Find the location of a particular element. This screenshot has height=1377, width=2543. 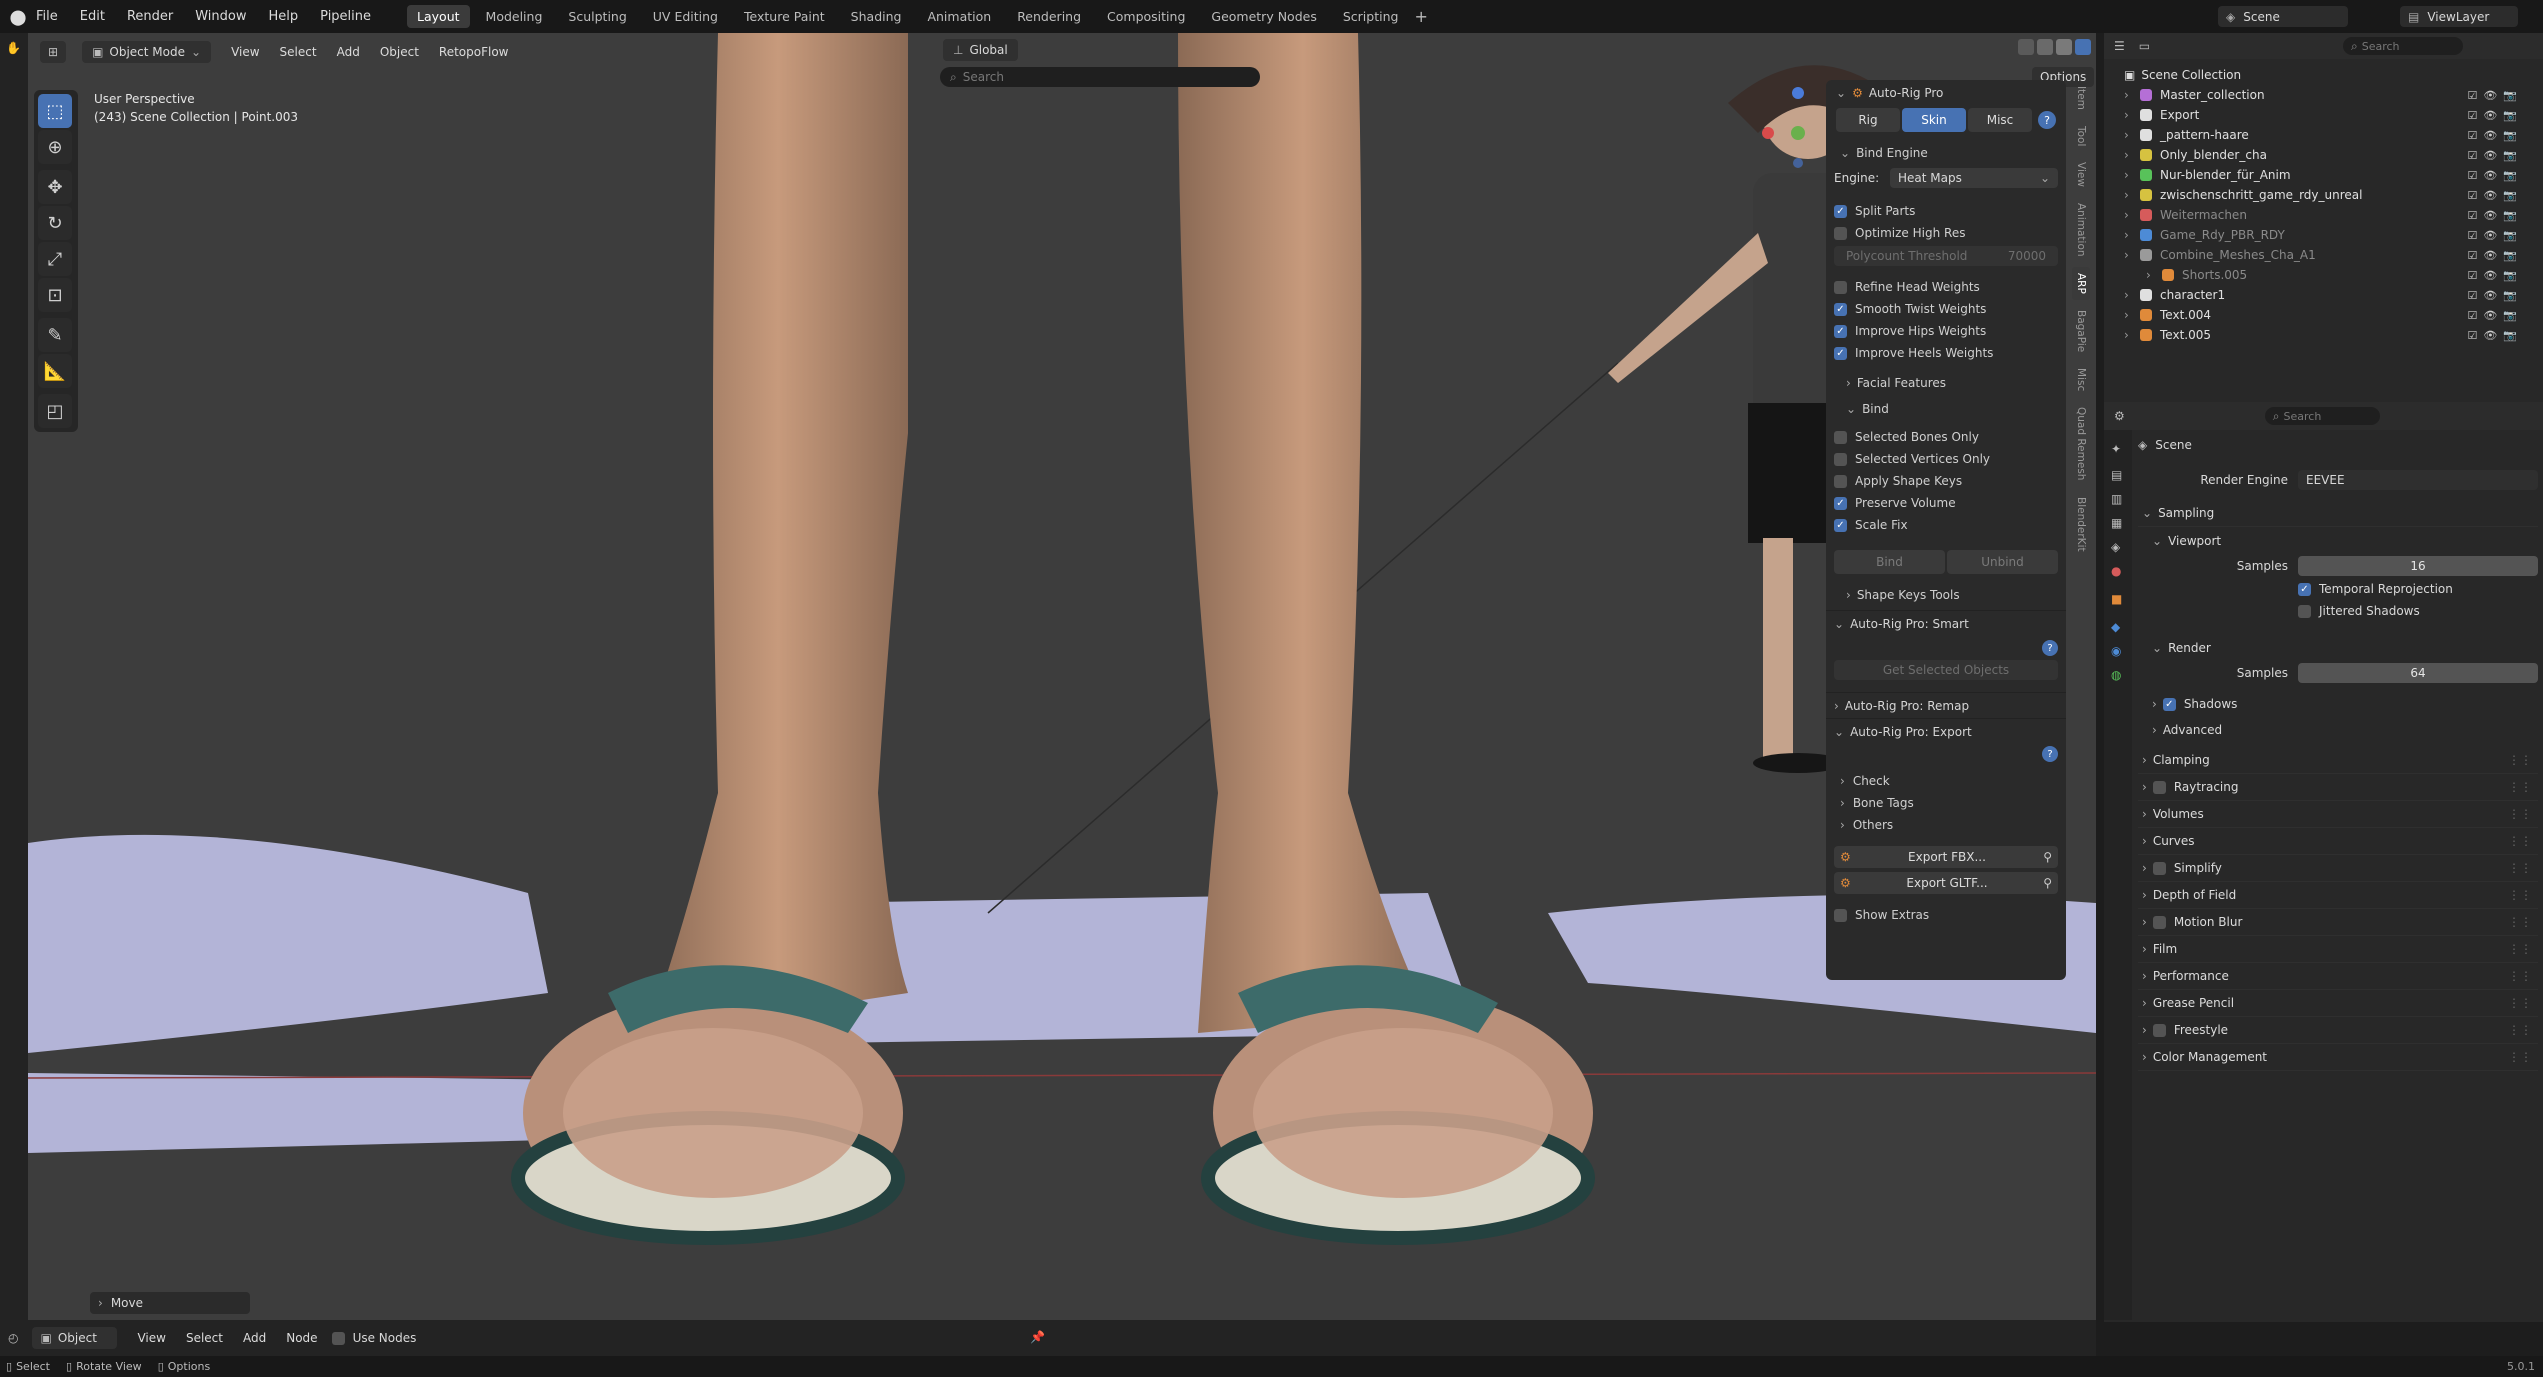

vp-menu-object: Object is located at coordinates (399, 52).